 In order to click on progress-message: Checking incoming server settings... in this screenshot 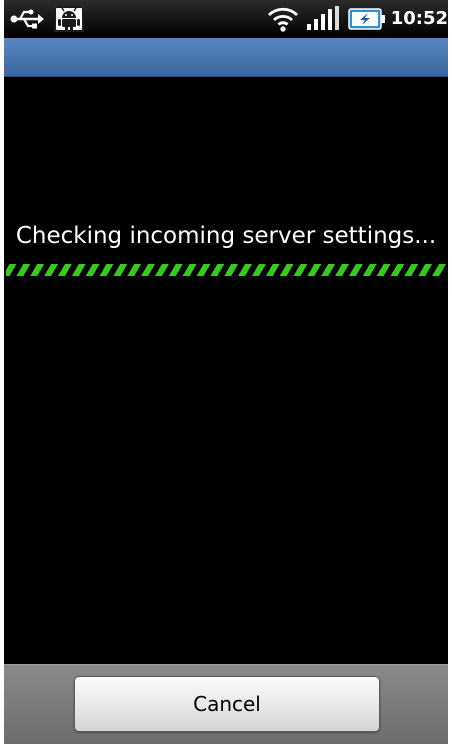, I will do `click(226, 236)`.